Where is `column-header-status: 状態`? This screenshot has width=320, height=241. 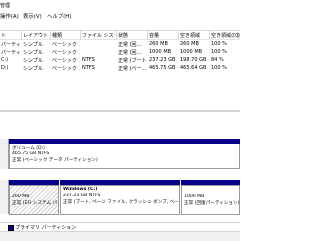 column-header-status: 状態 is located at coordinates (132, 35).